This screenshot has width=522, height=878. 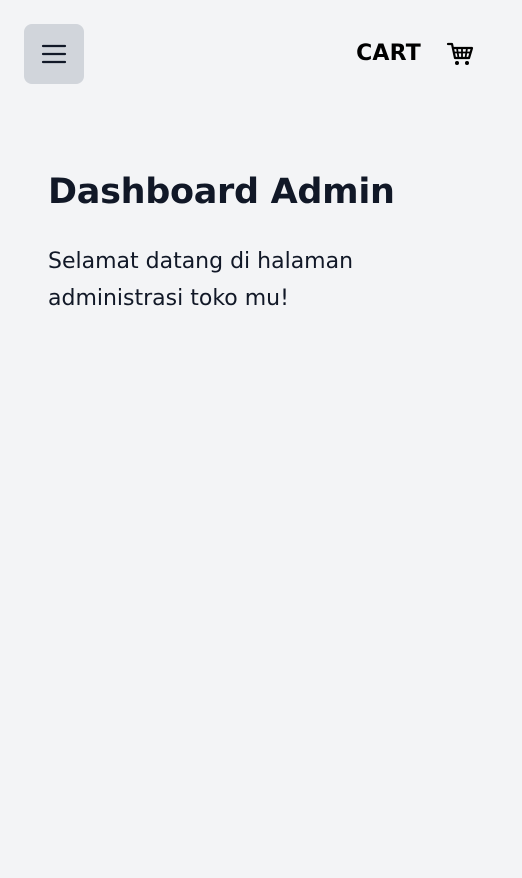 I want to click on top-bar: CART, so click(x=261, y=54).